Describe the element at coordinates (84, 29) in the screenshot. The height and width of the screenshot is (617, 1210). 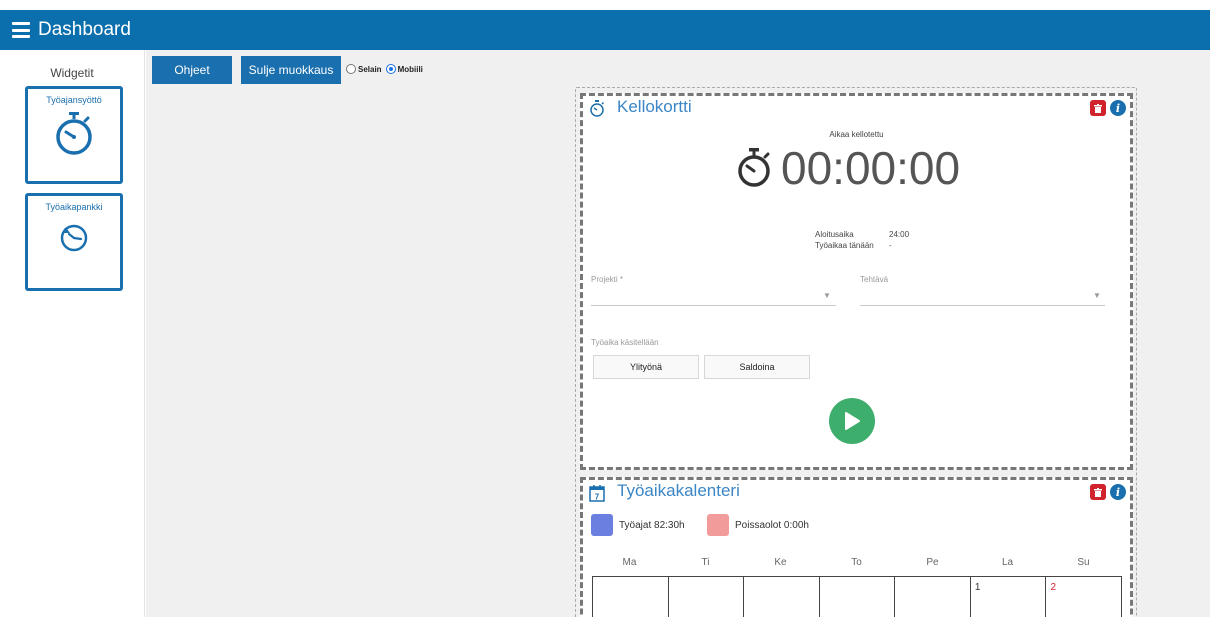
I see `page-title: Dashboard` at that location.